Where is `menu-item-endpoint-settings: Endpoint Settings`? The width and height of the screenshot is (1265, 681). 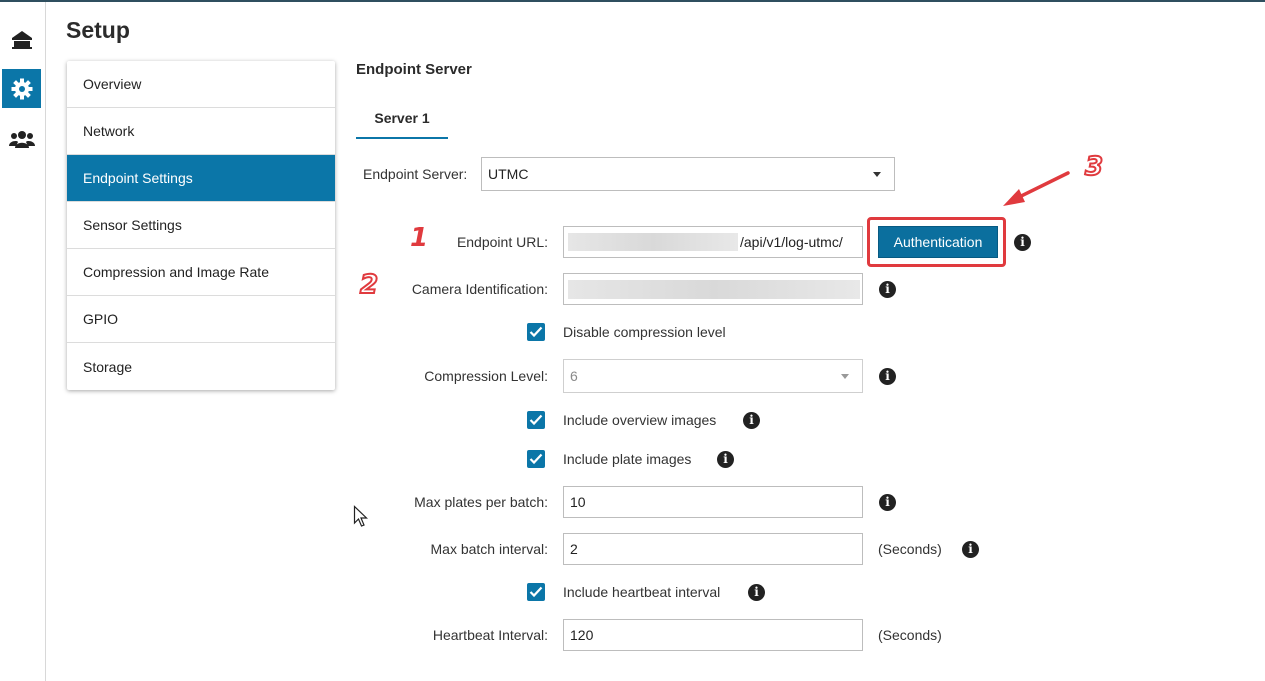 menu-item-endpoint-settings: Endpoint Settings is located at coordinates (201, 178).